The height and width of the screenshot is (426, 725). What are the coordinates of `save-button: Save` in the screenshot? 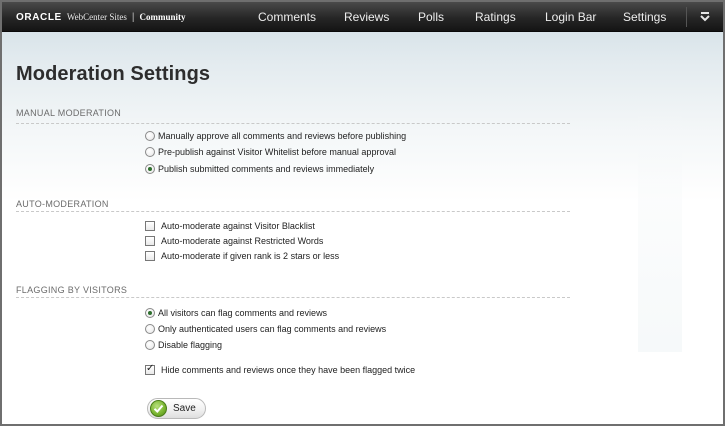 It's located at (176, 408).